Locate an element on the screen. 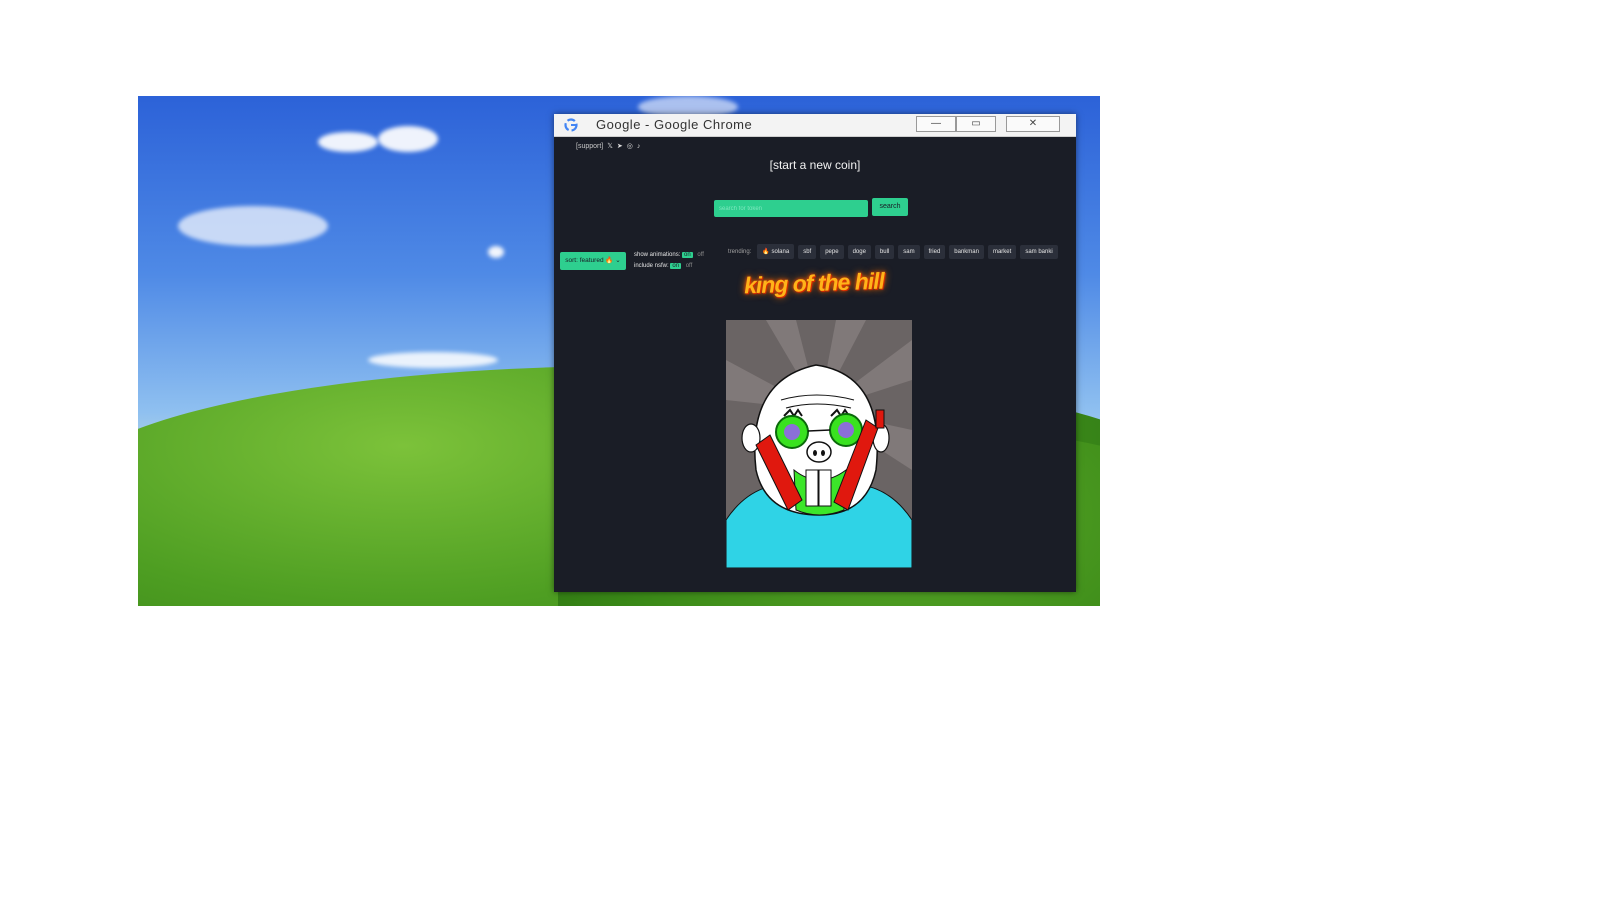 The image size is (1600, 922). telegram-icon: ➤ is located at coordinates (620, 146).